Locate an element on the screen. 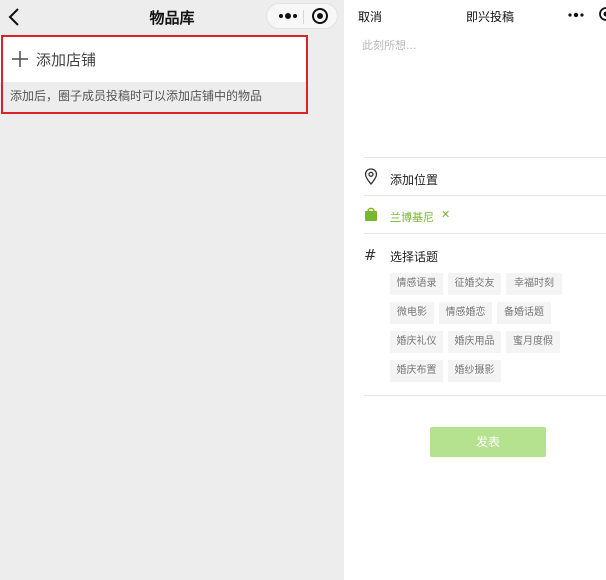 This screenshot has height=580, width=606. editor-title: 即兴投稿 is located at coordinates (490, 17).